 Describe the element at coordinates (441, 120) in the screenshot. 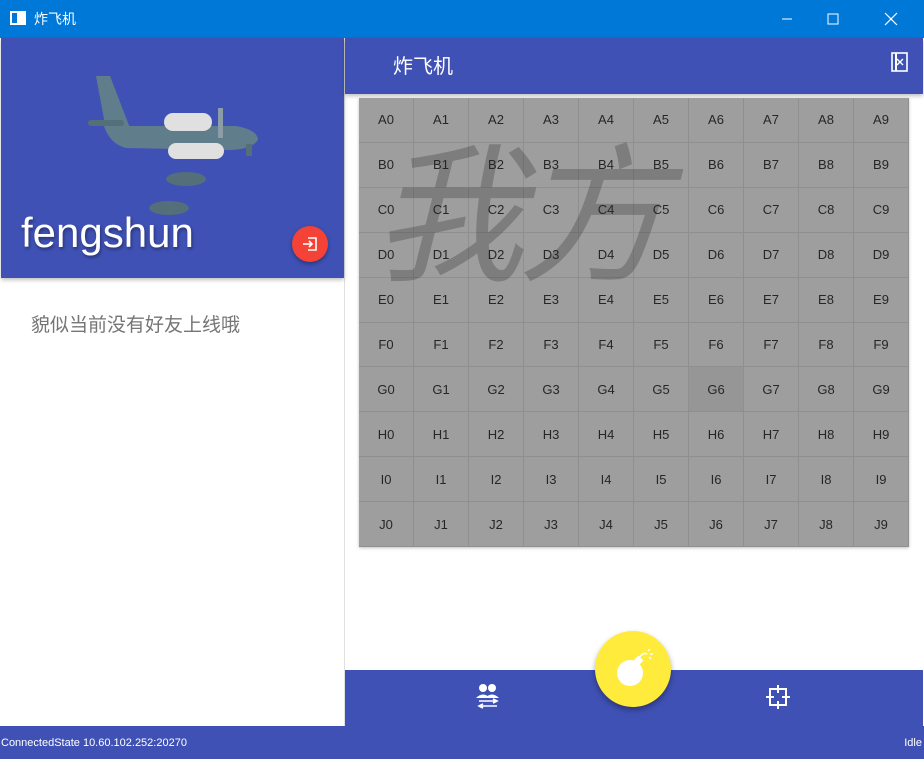

I see `grid-cell-a1: A1` at that location.